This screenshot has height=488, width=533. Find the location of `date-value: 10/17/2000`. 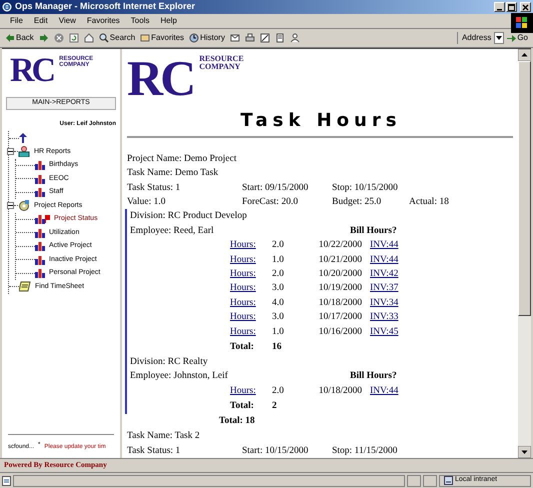

date-value: 10/17/2000 is located at coordinates (340, 317).